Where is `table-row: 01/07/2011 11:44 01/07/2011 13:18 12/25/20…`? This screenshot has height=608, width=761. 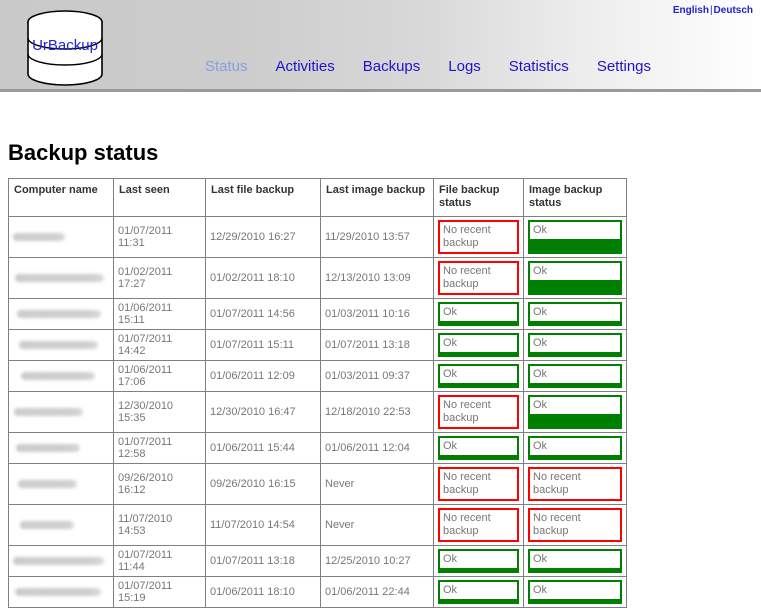
table-row: 01/07/2011 11:44 01/07/2011 13:18 12/25/20… is located at coordinates (317, 561).